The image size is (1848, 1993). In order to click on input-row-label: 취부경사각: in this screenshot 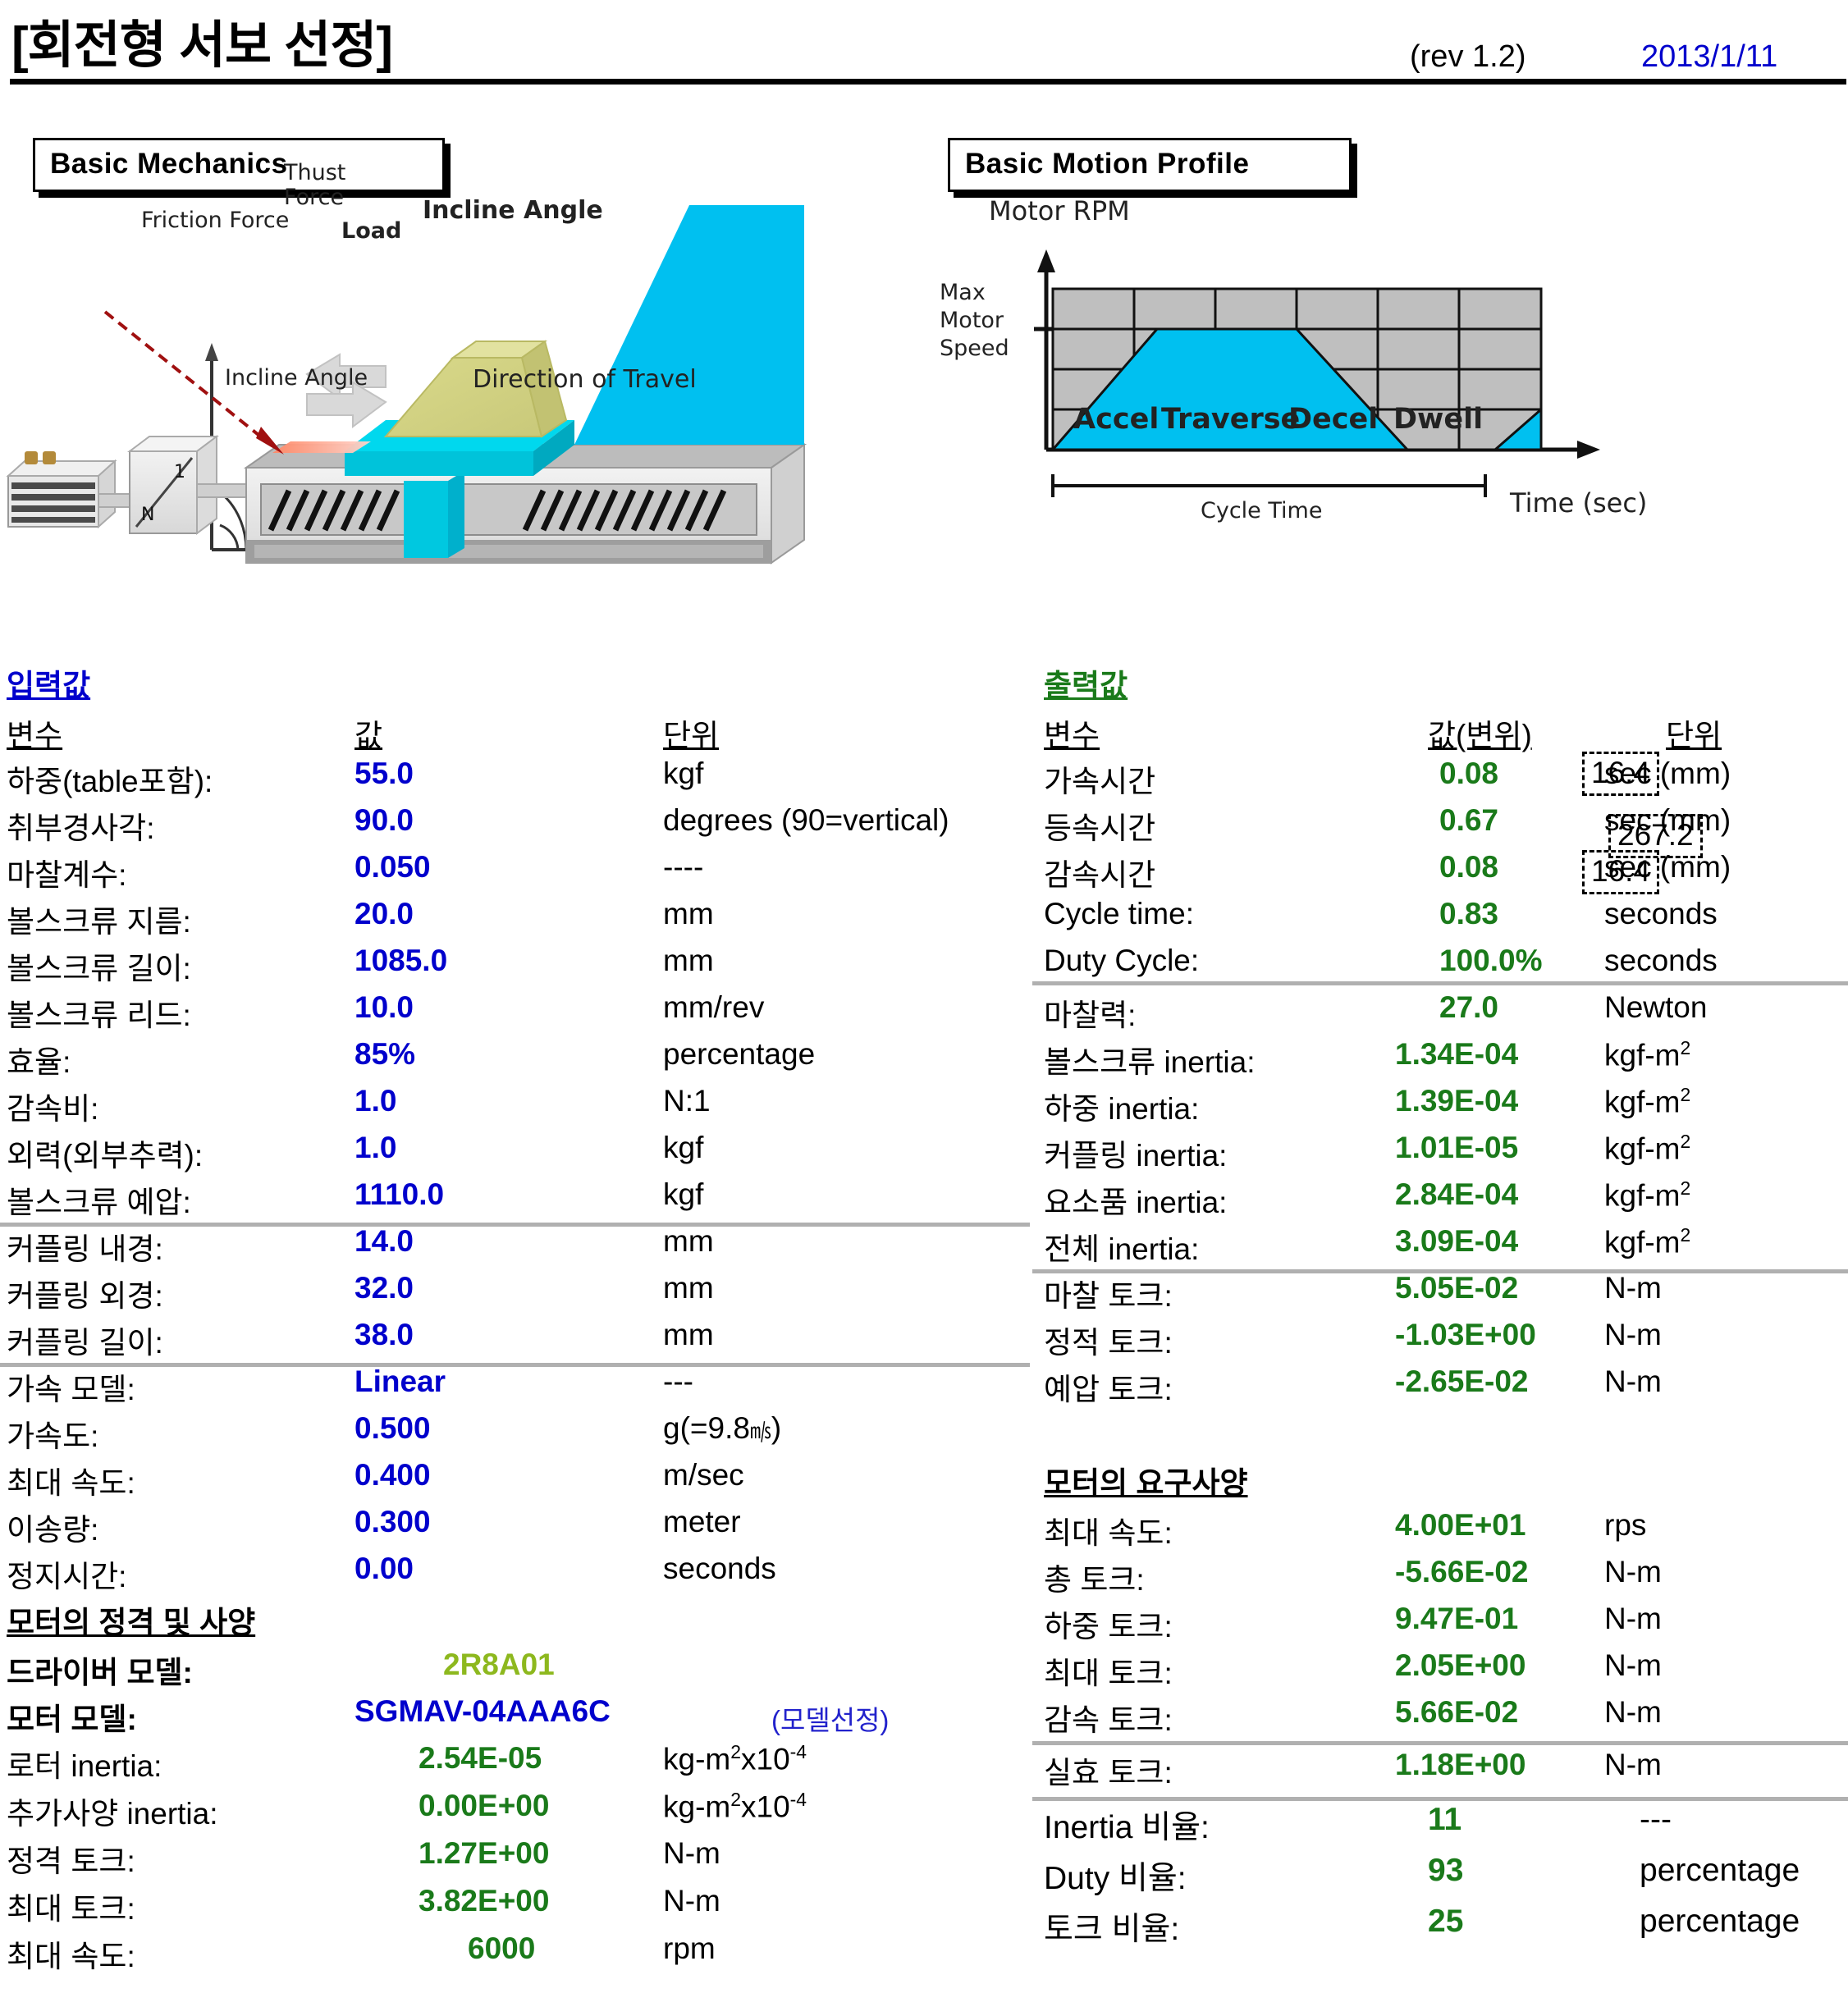, I will do `click(81, 828)`.